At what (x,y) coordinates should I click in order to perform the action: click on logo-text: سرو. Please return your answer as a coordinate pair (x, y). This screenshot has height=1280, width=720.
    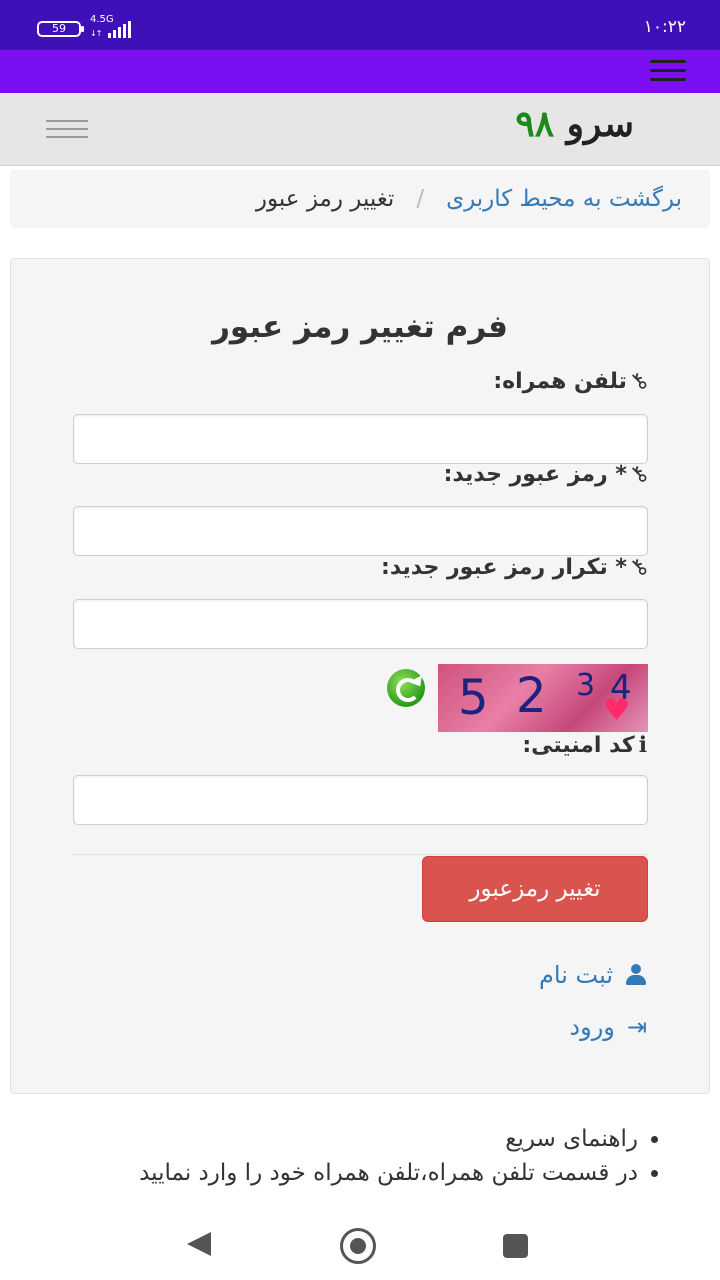
    Looking at the image, I should click on (600, 124).